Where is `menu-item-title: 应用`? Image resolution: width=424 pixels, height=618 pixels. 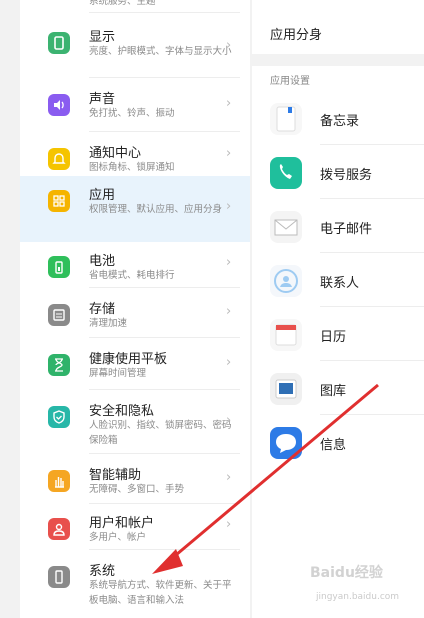 menu-item-title: 应用 is located at coordinates (102, 195).